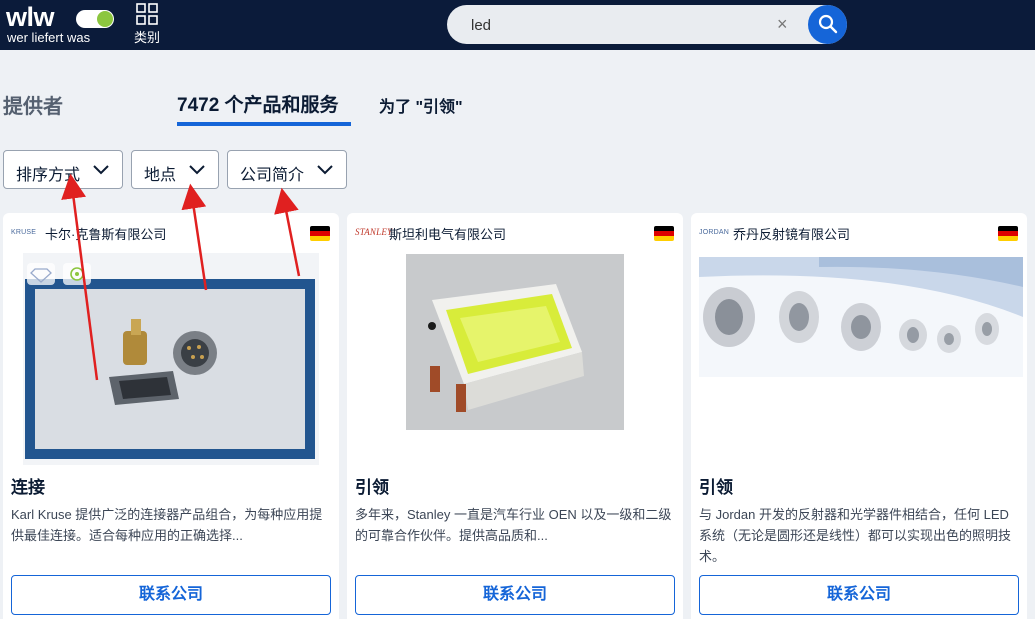 The image size is (1035, 619). What do you see at coordinates (258, 103) in the screenshot?
I see `tab-products: 7472 个产品和服务` at bounding box center [258, 103].